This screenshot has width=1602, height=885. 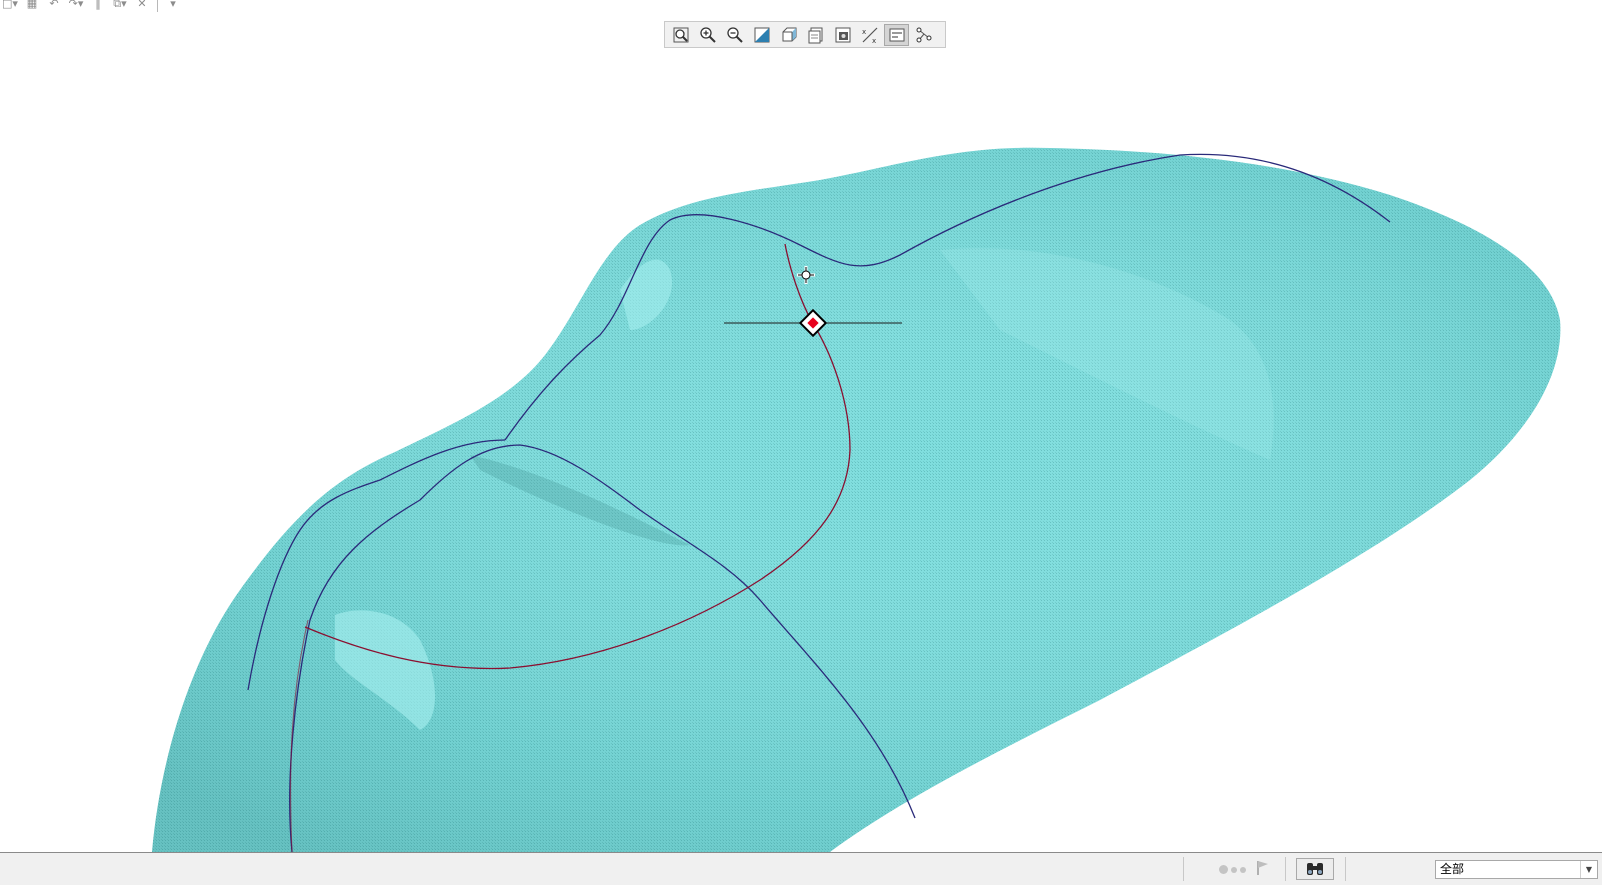 What do you see at coordinates (76, 5) in the screenshot?
I see `redo-icon: ↷▾` at bounding box center [76, 5].